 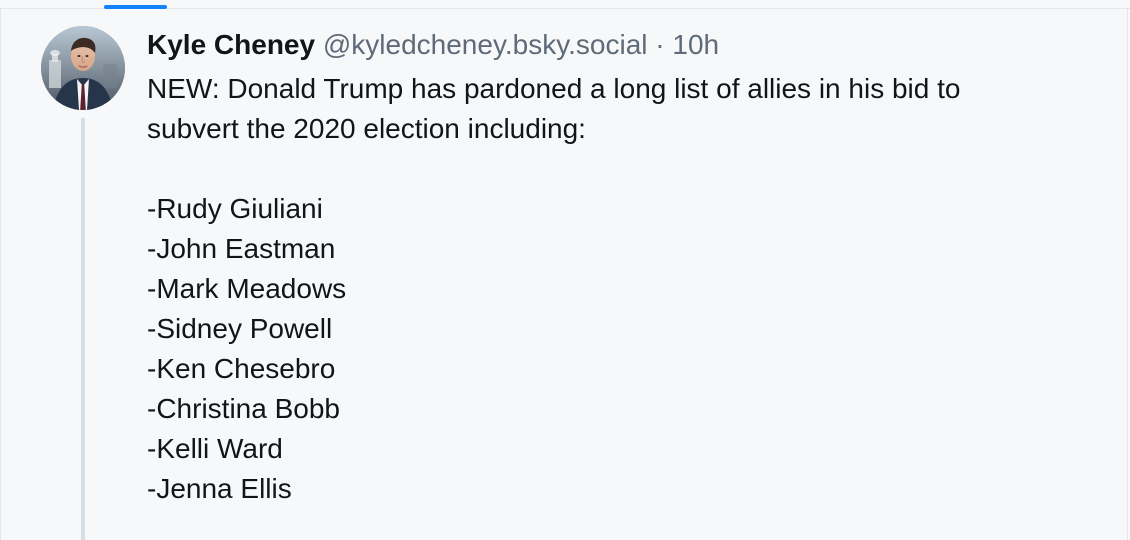 What do you see at coordinates (215, 448) in the screenshot?
I see `list-item: -Kelli Ward` at bounding box center [215, 448].